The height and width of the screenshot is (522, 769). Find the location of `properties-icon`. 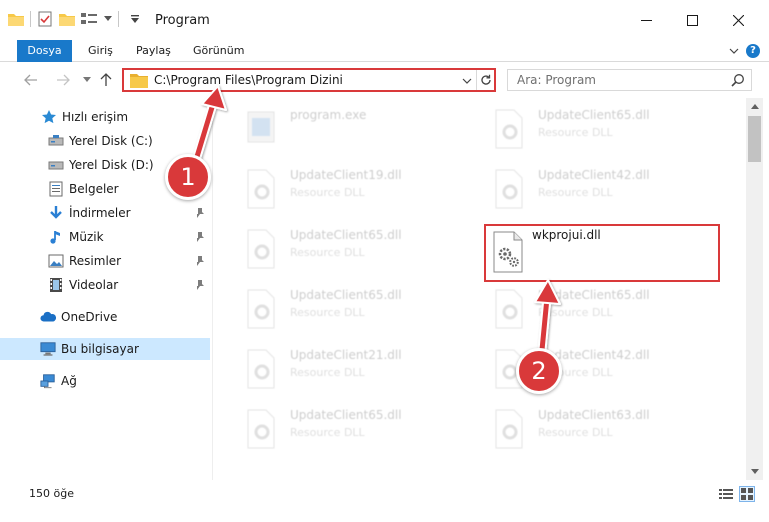

properties-icon is located at coordinates (45, 19).